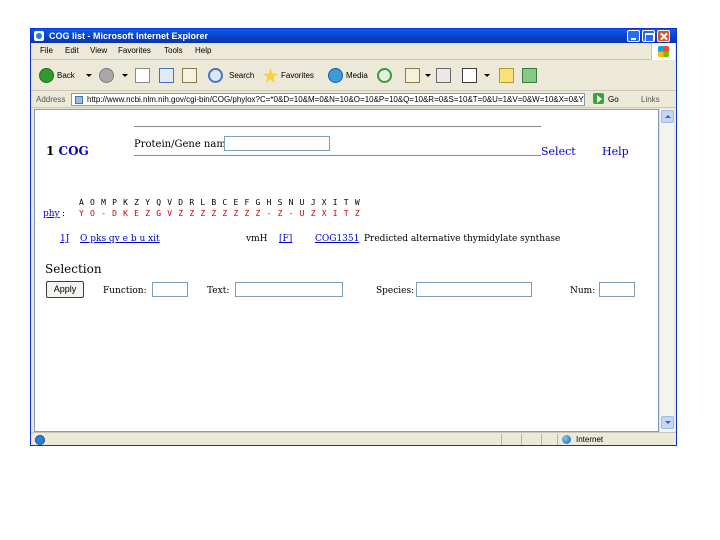 This screenshot has height=540, width=720. Describe the element at coordinates (72, 50) in the screenshot. I see `menu-edit: Edit` at that location.